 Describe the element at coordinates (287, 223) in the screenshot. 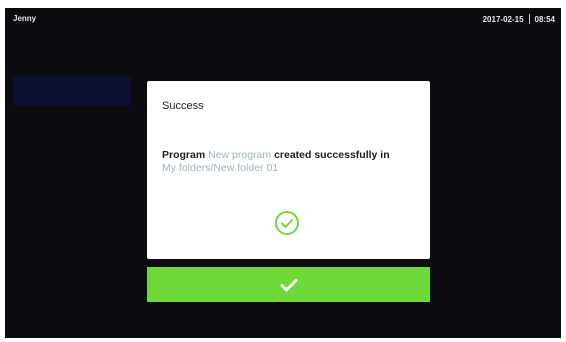

I see `check-circle-icon` at that location.